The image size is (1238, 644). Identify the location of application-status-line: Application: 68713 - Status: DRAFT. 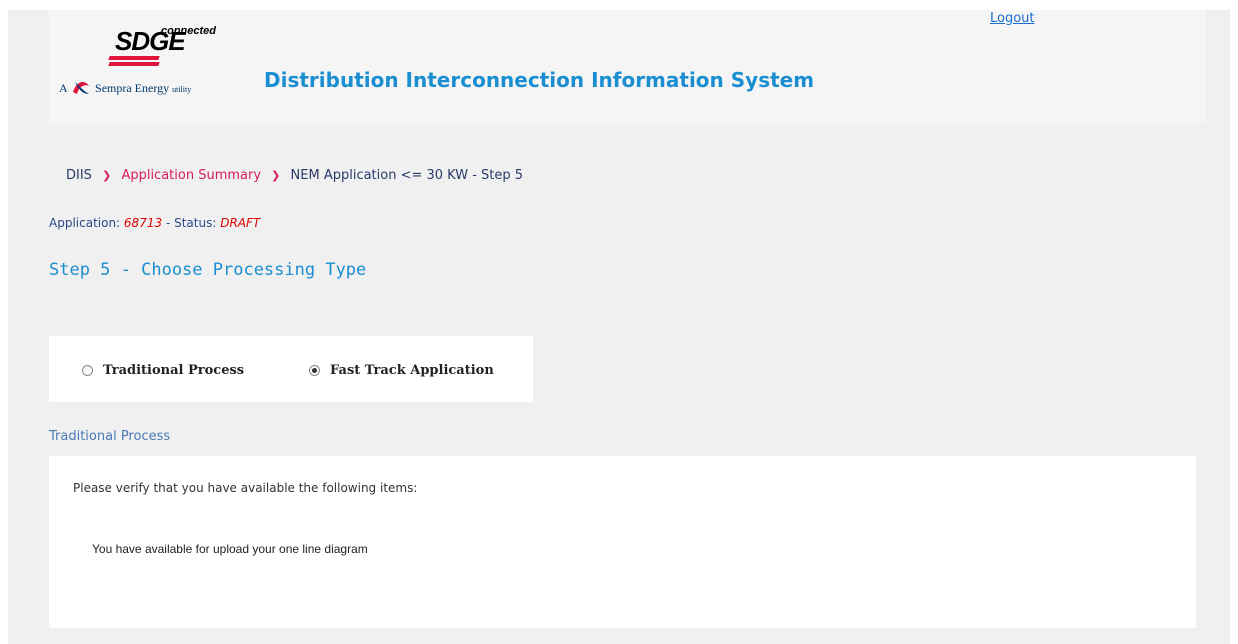
(154, 223).